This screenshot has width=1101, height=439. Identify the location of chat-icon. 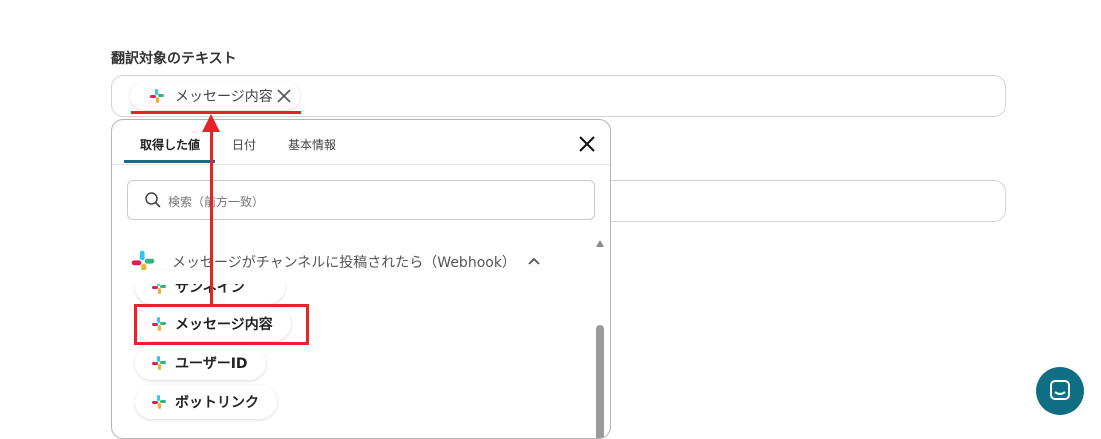
(1060, 390).